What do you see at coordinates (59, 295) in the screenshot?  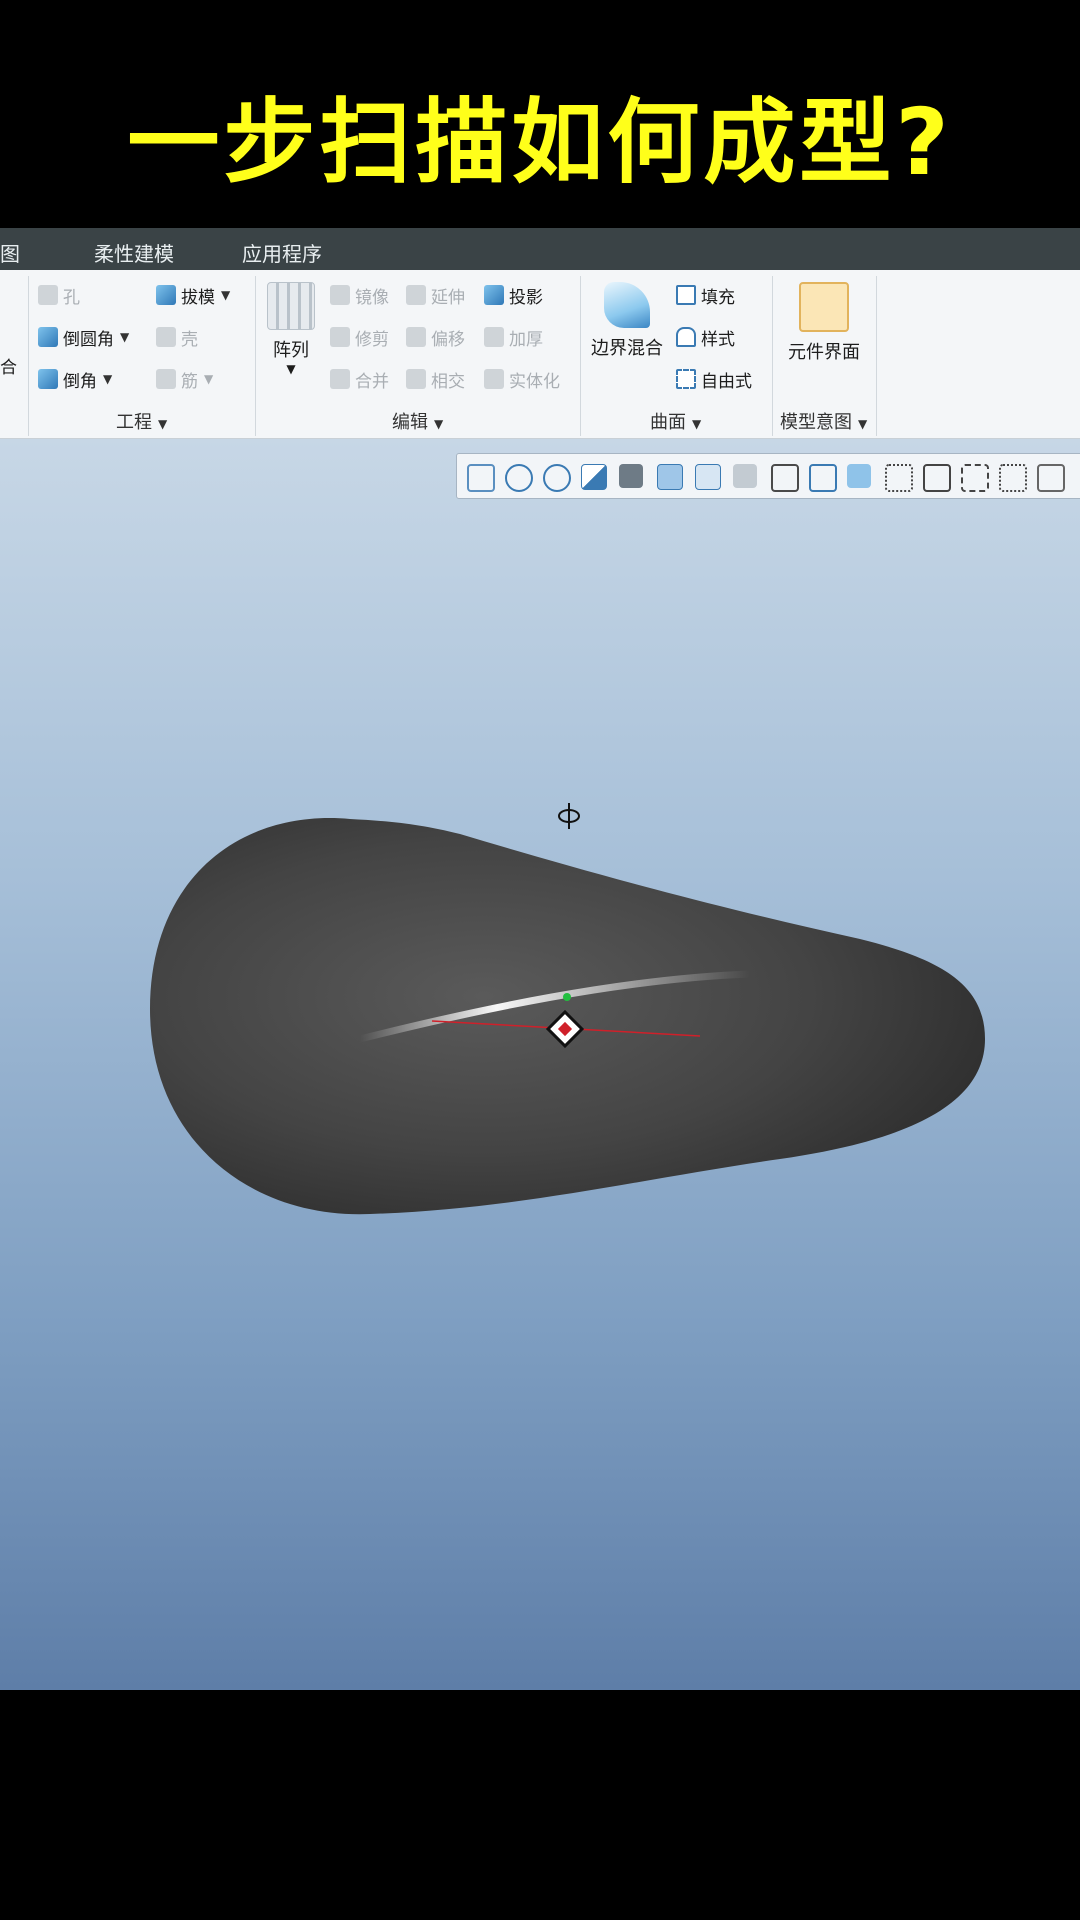 I see `hole-button: 孔` at bounding box center [59, 295].